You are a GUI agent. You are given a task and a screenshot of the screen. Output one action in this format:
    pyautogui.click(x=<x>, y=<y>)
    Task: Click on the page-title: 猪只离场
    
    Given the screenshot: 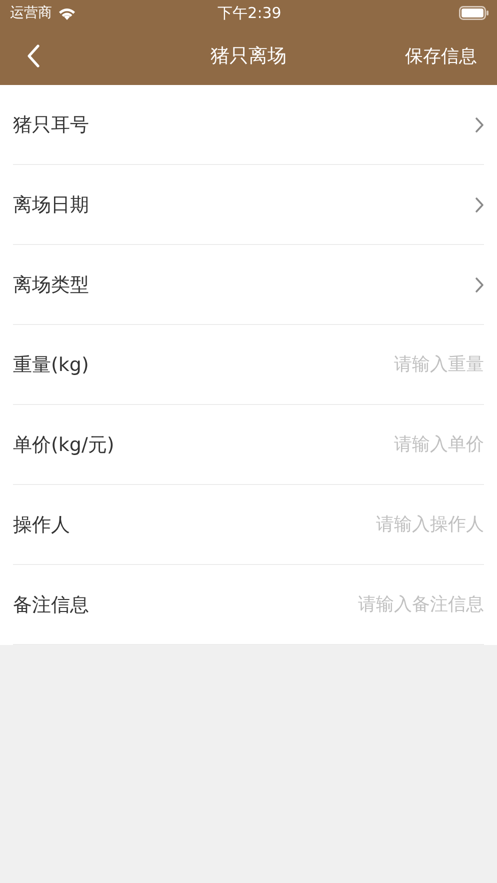 What is the action you would take?
    pyautogui.click(x=248, y=56)
    